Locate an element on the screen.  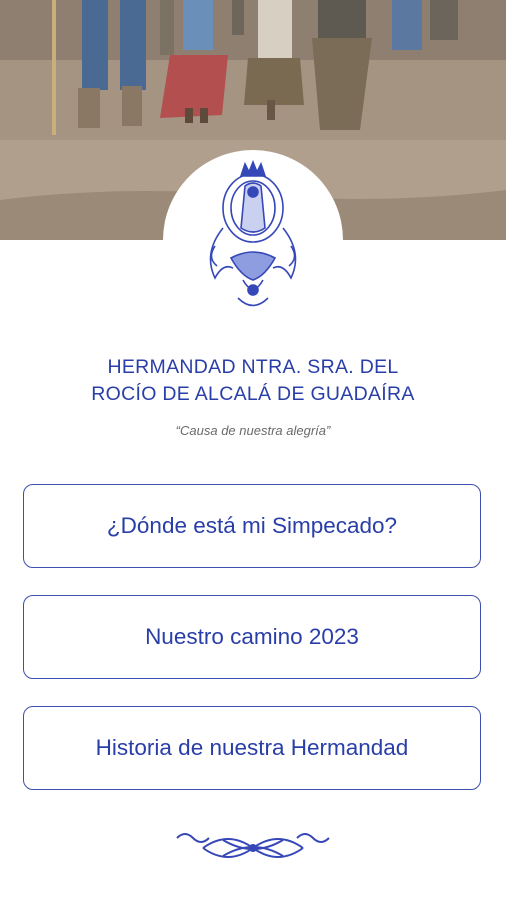
our-route-2023-button: Nuestro camino 2023 is located at coordinates (252, 637).